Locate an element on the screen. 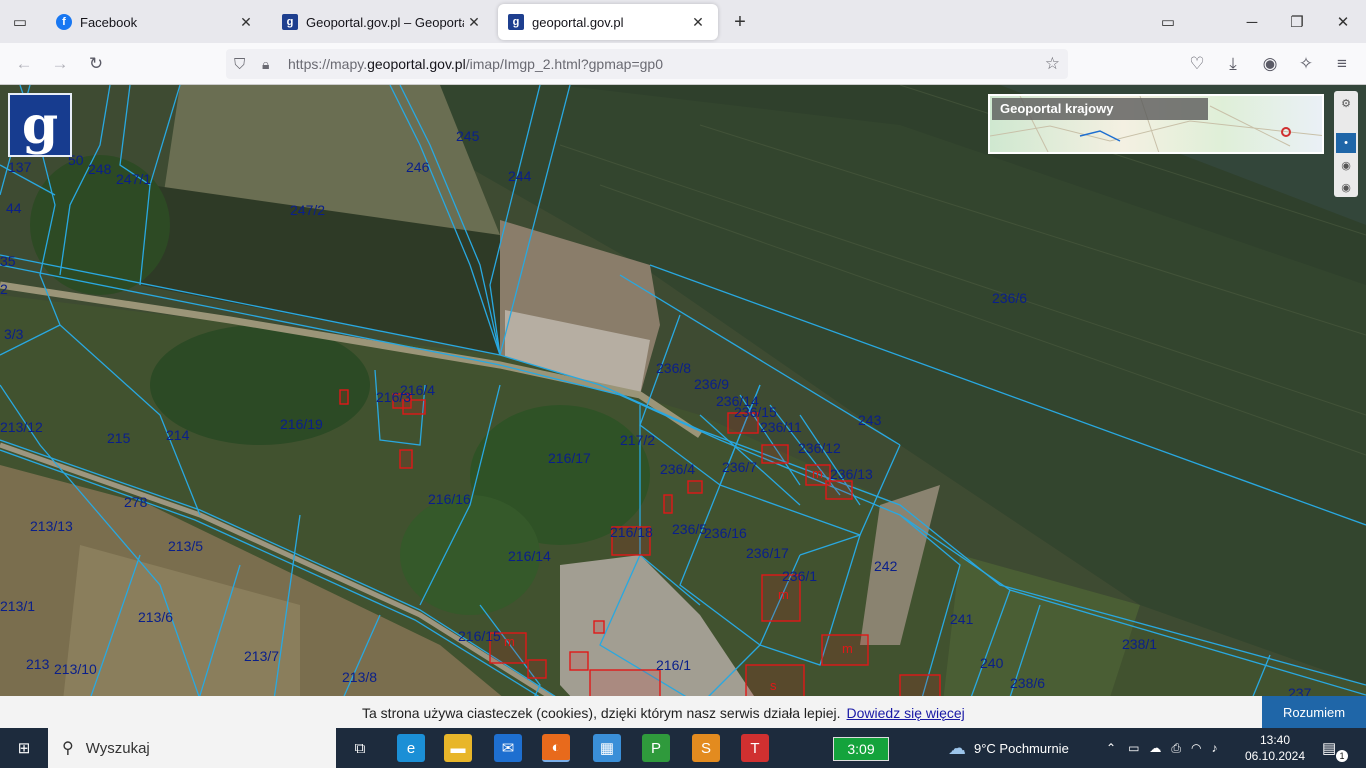 The image size is (1366, 768). account-icon: ◉ is located at coordinates (1270, 64).